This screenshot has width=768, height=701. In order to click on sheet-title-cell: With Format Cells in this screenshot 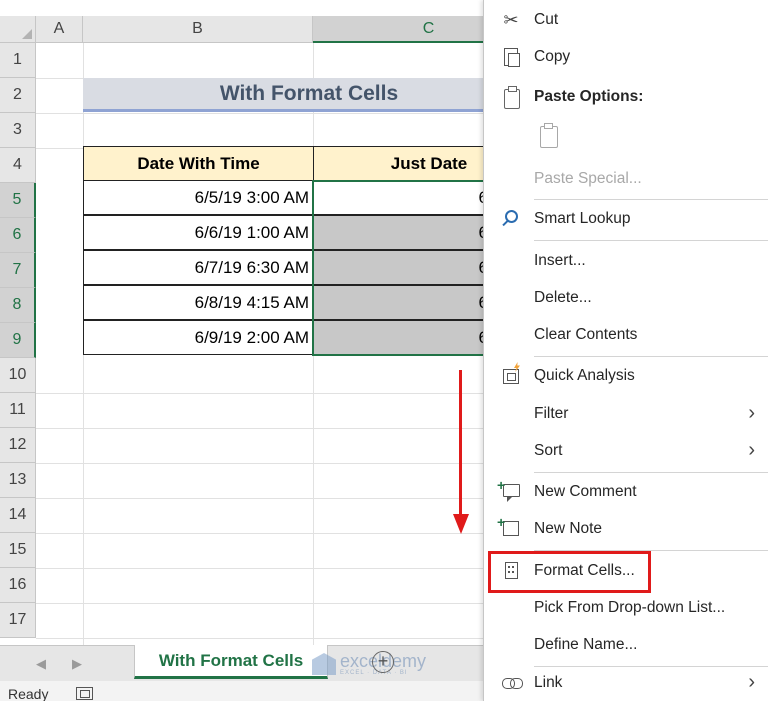, I will do `click(283, 95)`.